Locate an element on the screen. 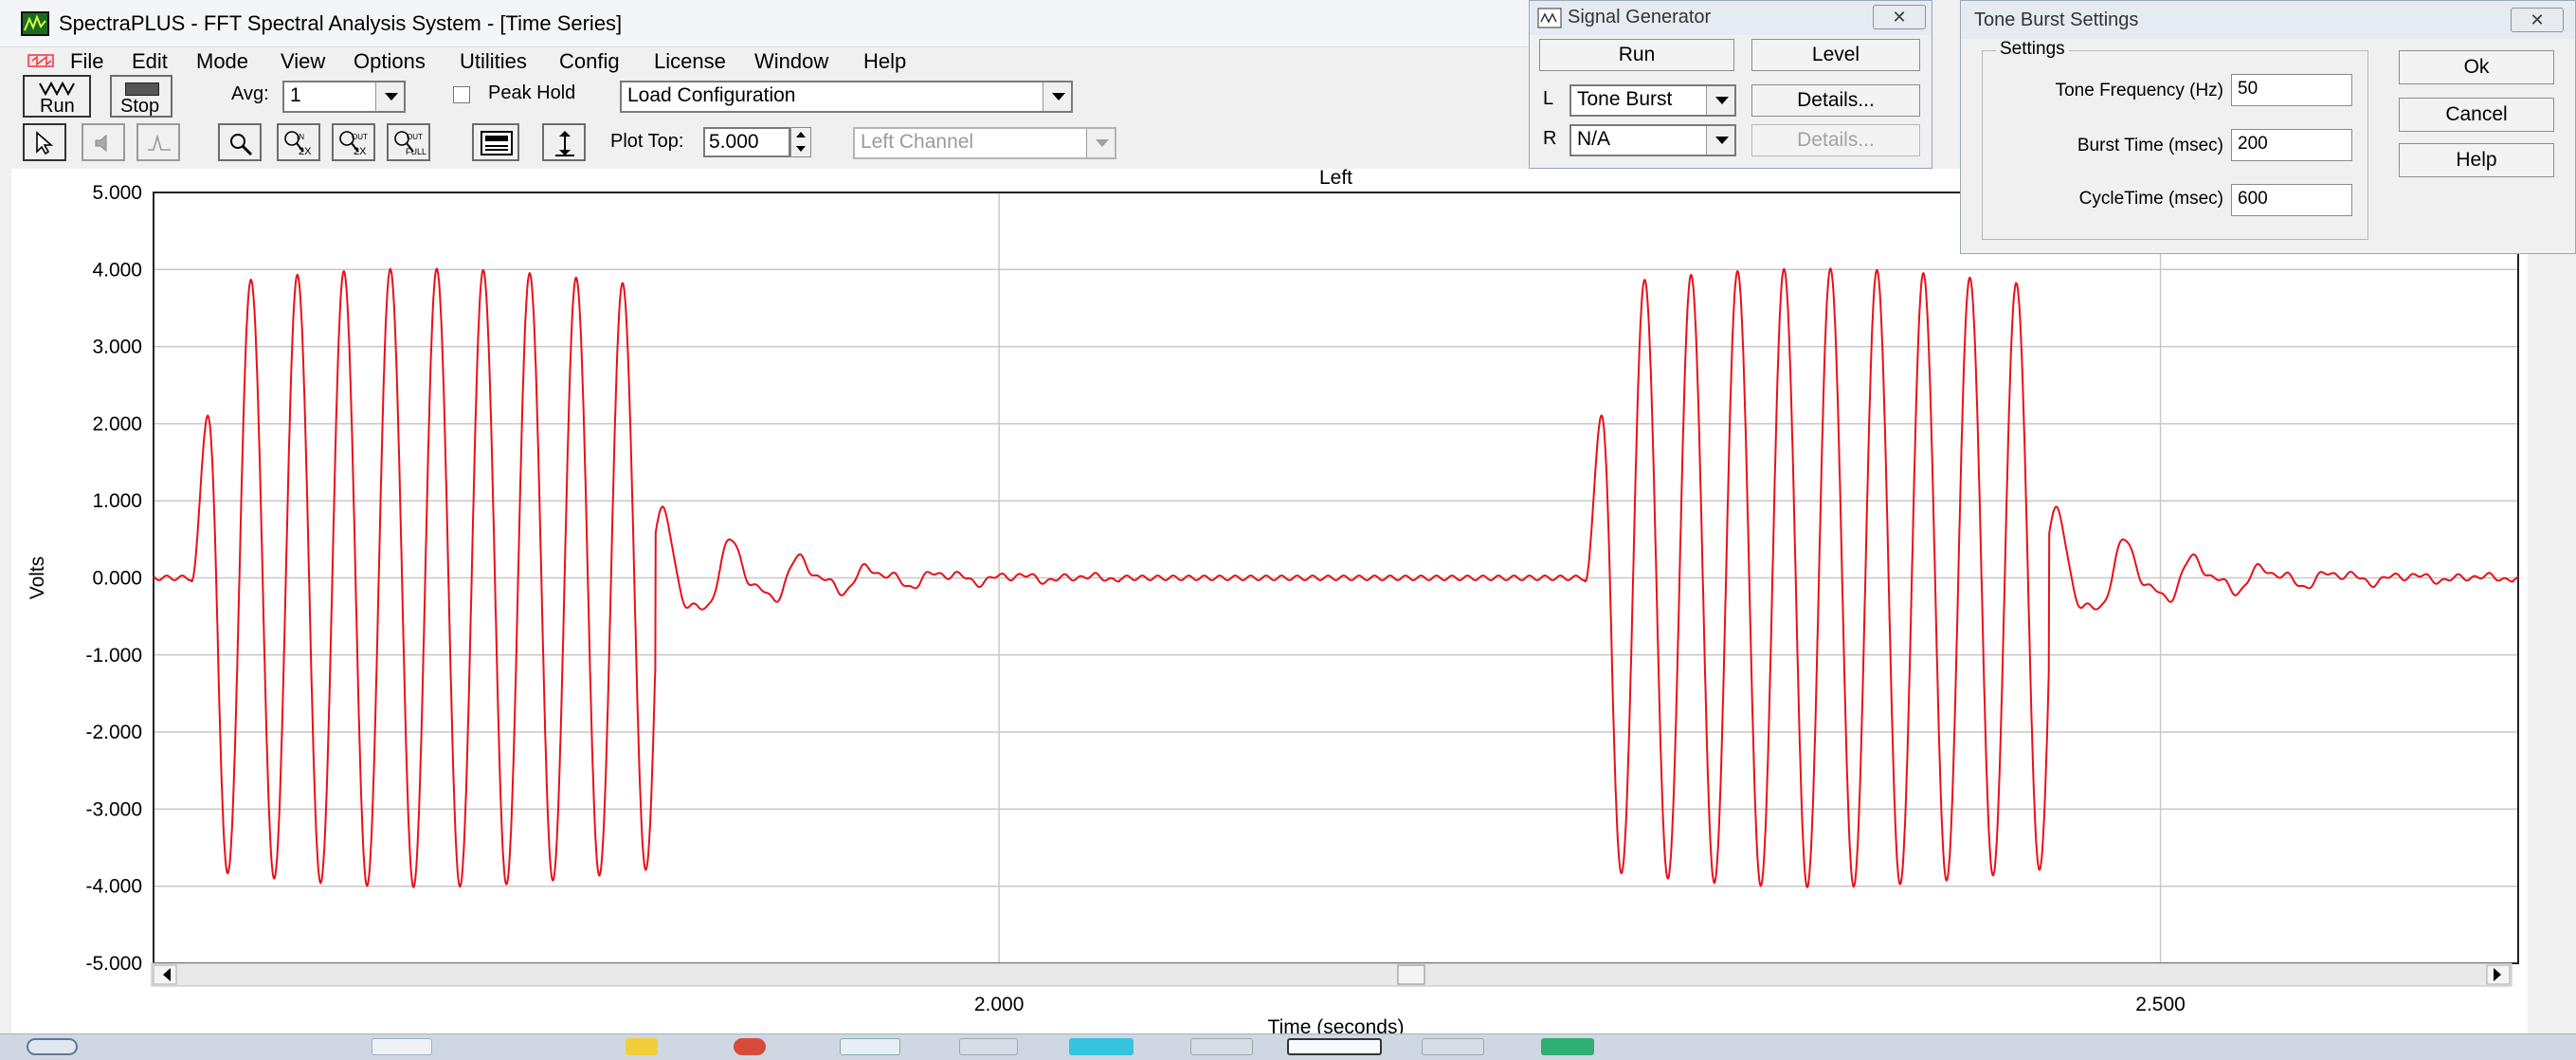 This screenshot has width=2576, height=1060. left-signal-select: Tone Burst is located at coordinates (1652, 101).